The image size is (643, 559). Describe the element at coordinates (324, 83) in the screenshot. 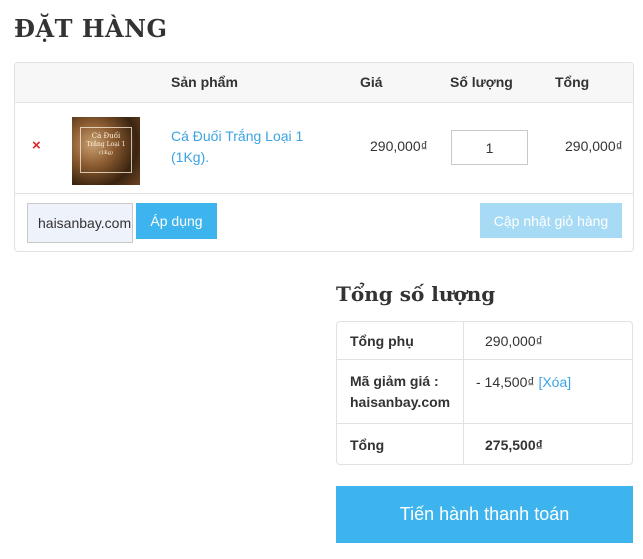

I see `cart-table-header: Sản phẩm Giá Số lượng Tổng` at that location.